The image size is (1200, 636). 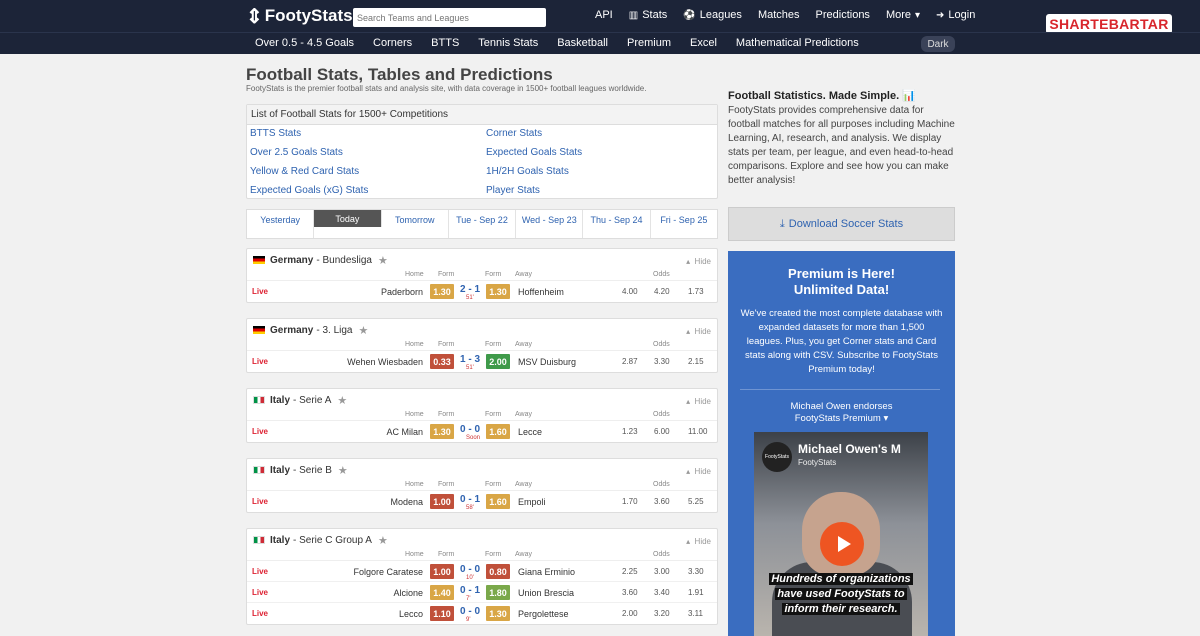 What do you see at coordinates (582, 43) in the screenshot?
I see `subnav-basketball: Basketball` at bounding box center [582, 43].